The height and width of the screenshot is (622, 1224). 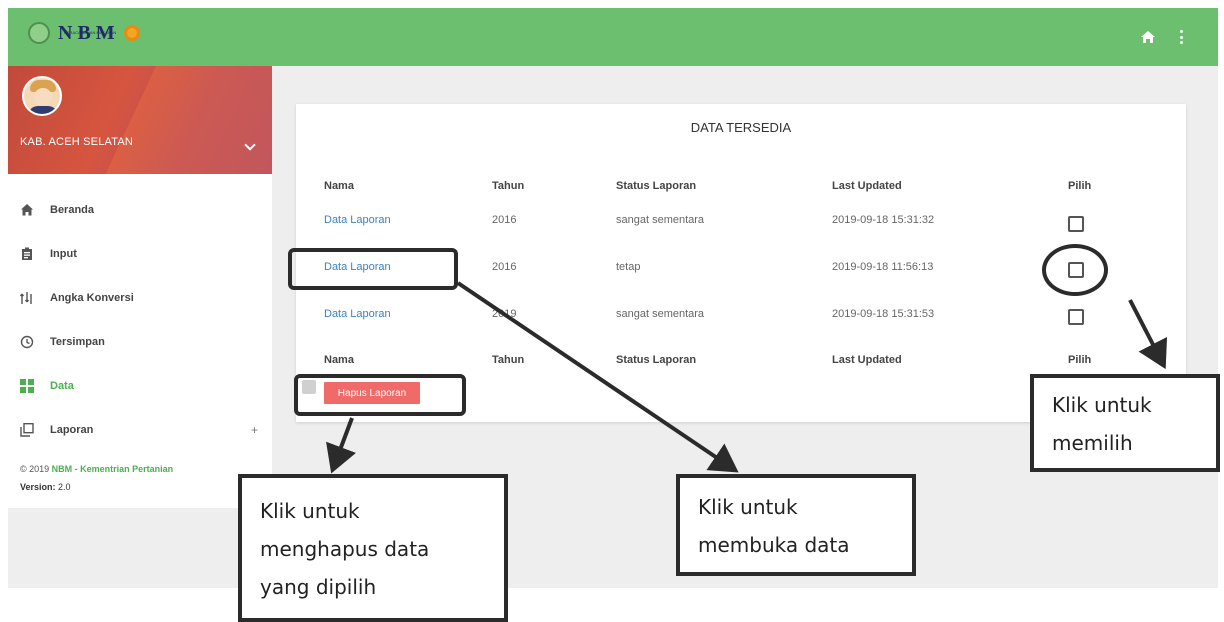 What do you see at coordinates (883, 267) in the screenshot?
I see `row-2-updated: 2019-09-18 11:56:13` at bounding box center [883, 267].